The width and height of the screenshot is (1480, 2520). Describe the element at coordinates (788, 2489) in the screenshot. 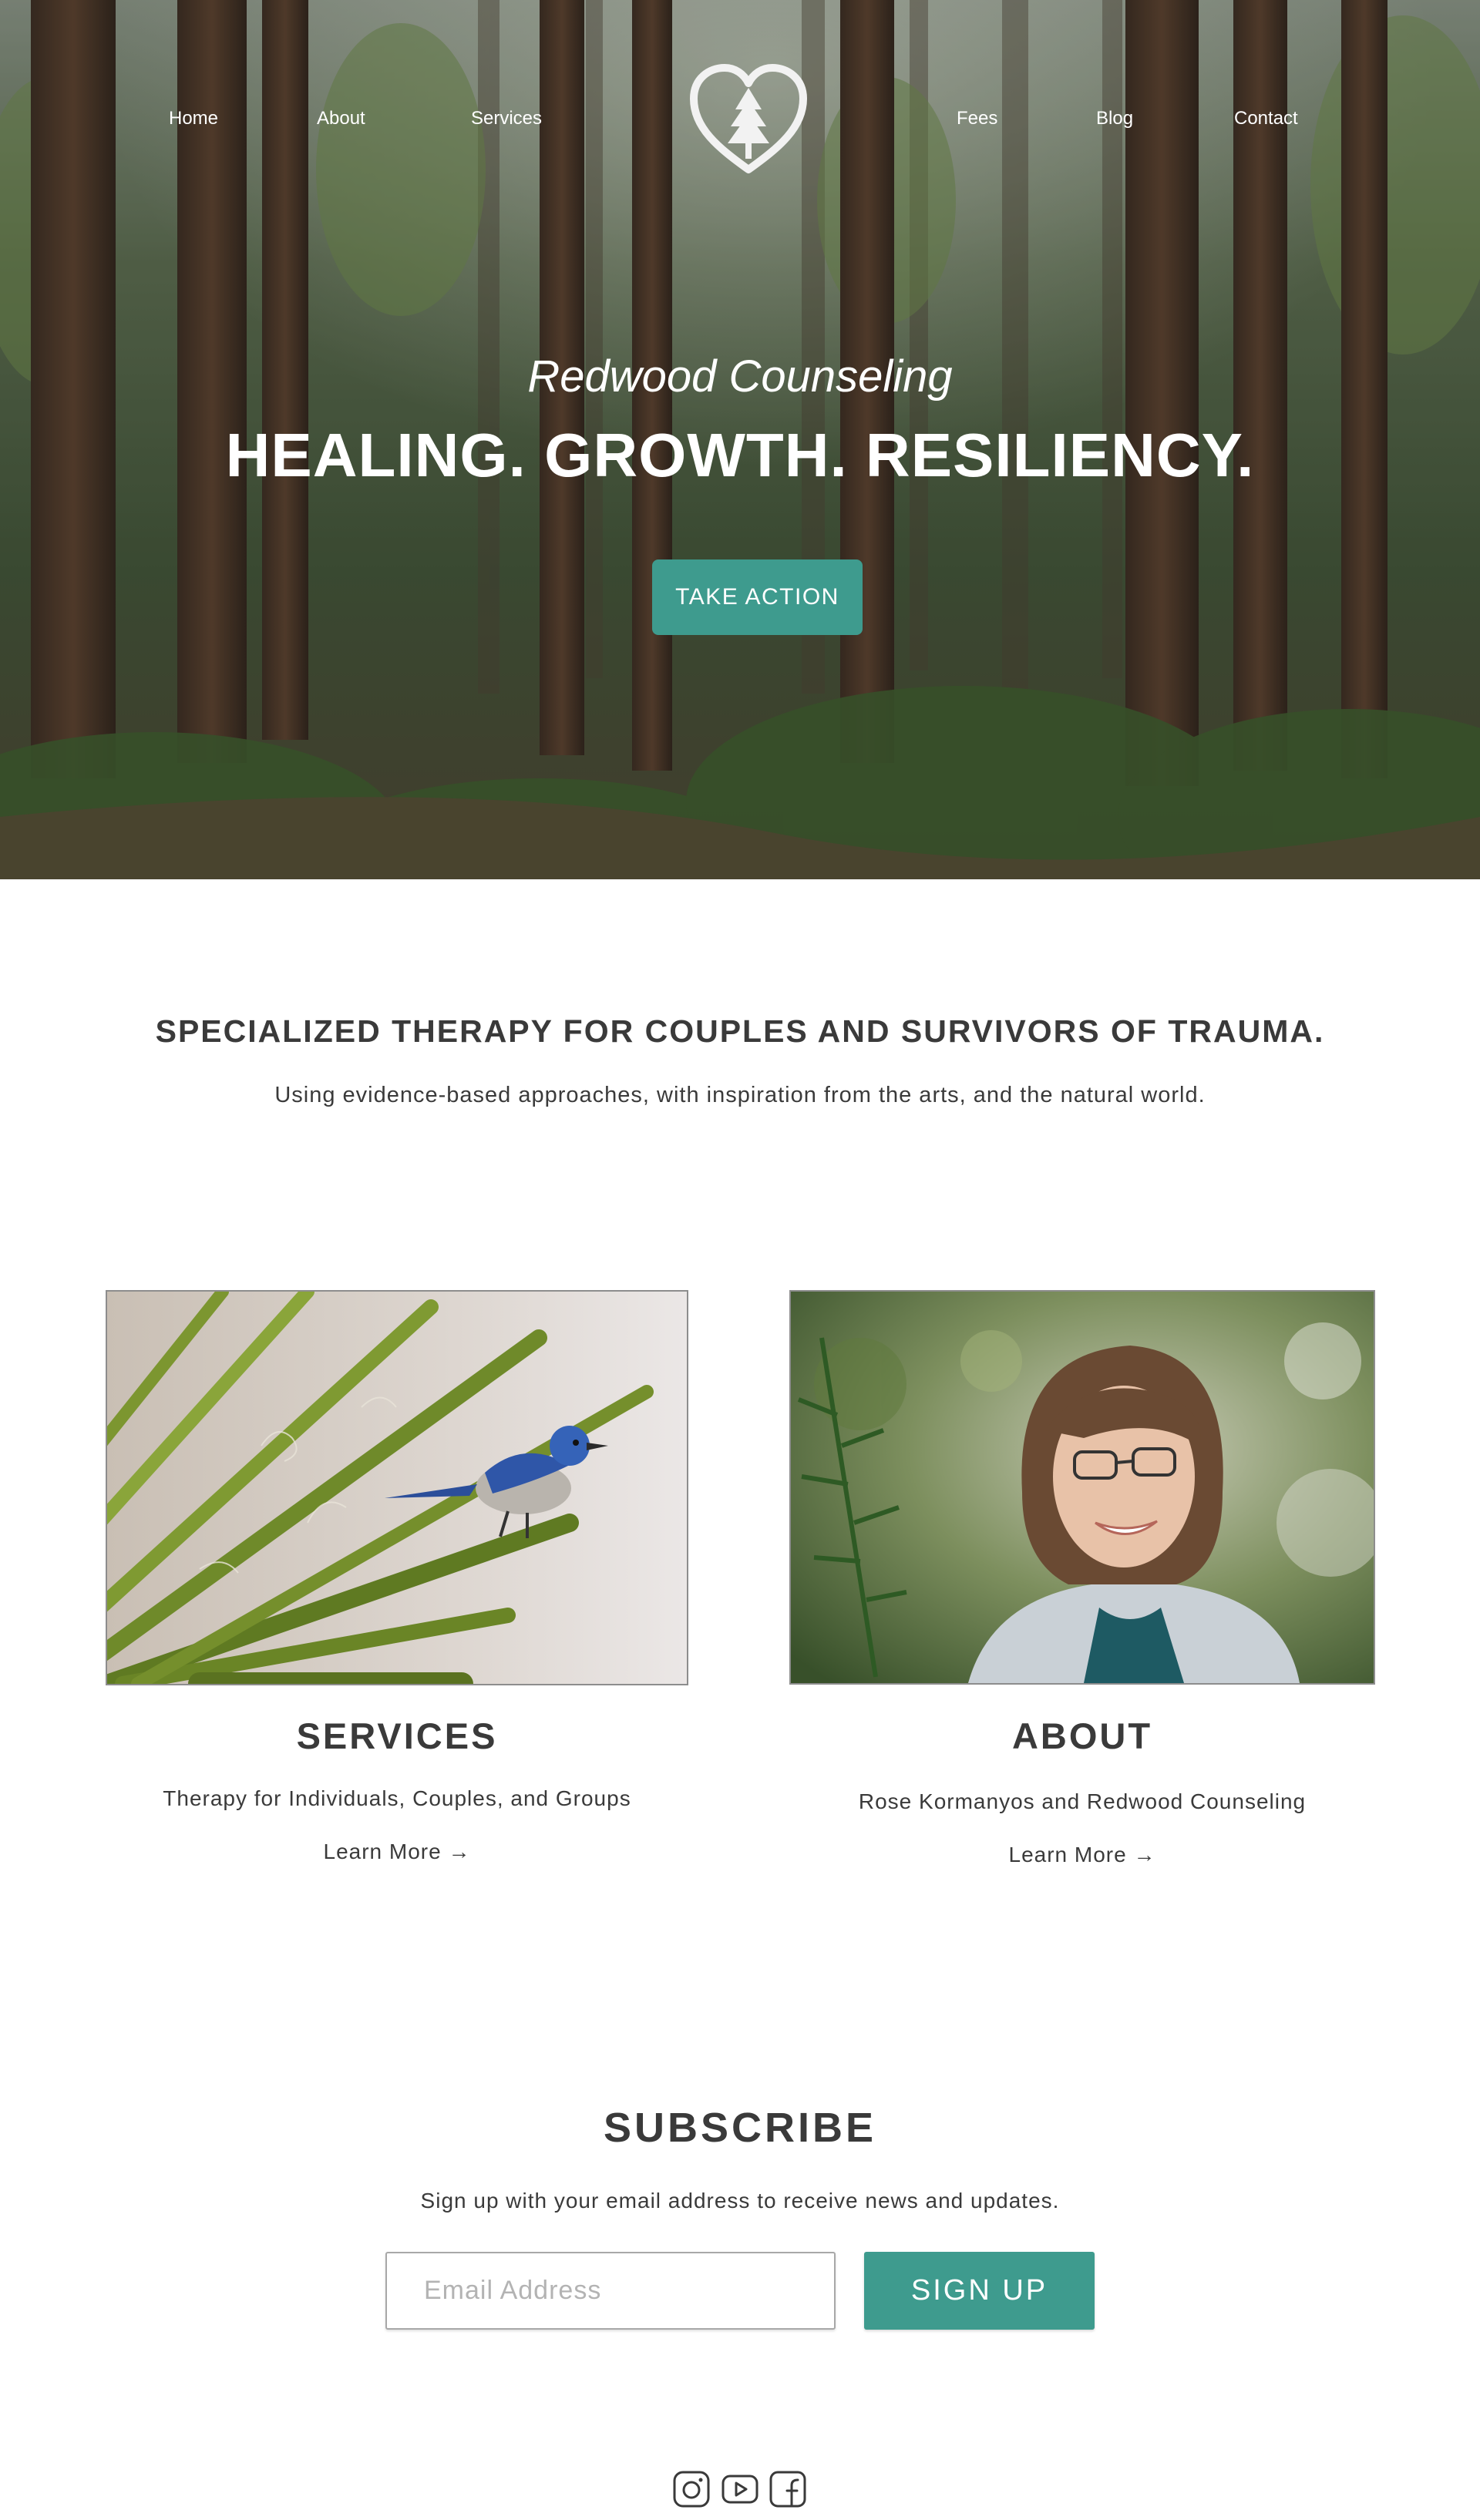

I see `facebook-icon` at that location.